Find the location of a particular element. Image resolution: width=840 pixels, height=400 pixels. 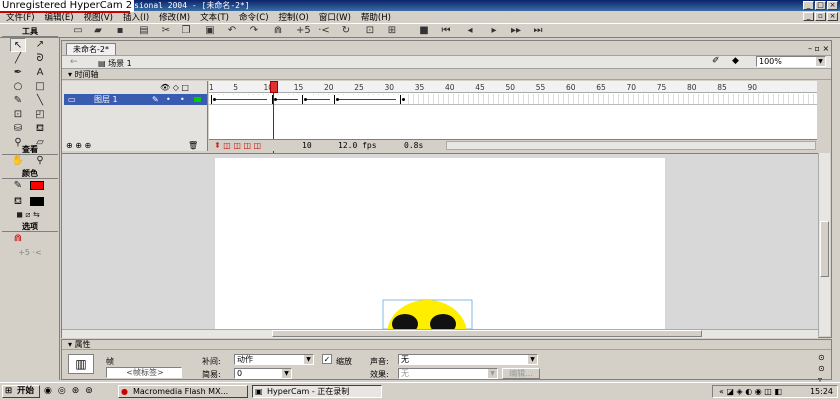

menu-view: 视图(V) is located at coordinates (98, 17).